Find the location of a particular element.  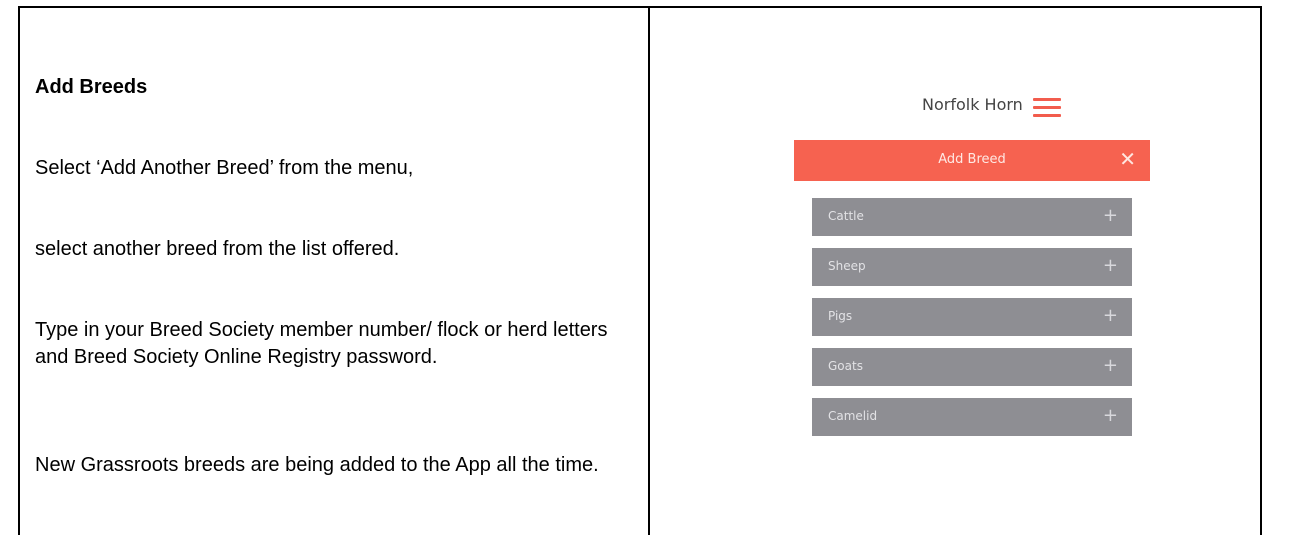

section-heading: Add Breeds is located at coordinates (91, 87).